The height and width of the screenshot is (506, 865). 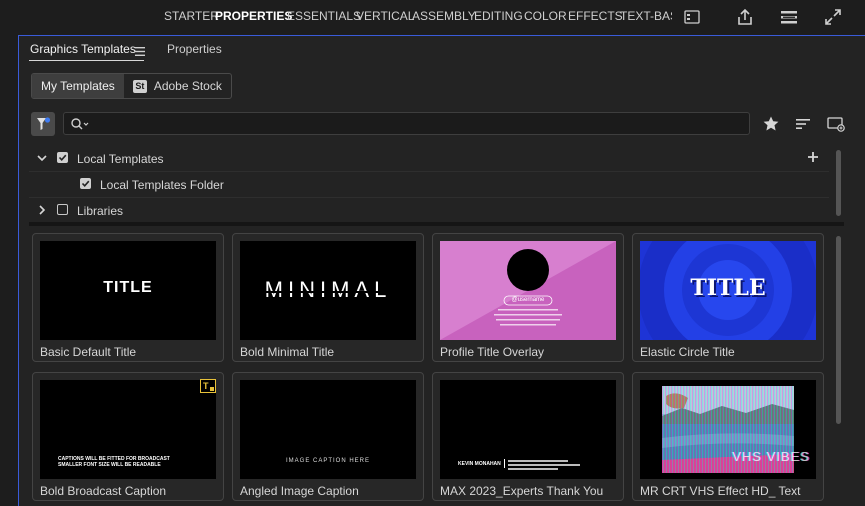 What do you see at coordinates (42, 210) in the screenshot?
I see `chevron-right-icon` at bounding box center [42, 210].